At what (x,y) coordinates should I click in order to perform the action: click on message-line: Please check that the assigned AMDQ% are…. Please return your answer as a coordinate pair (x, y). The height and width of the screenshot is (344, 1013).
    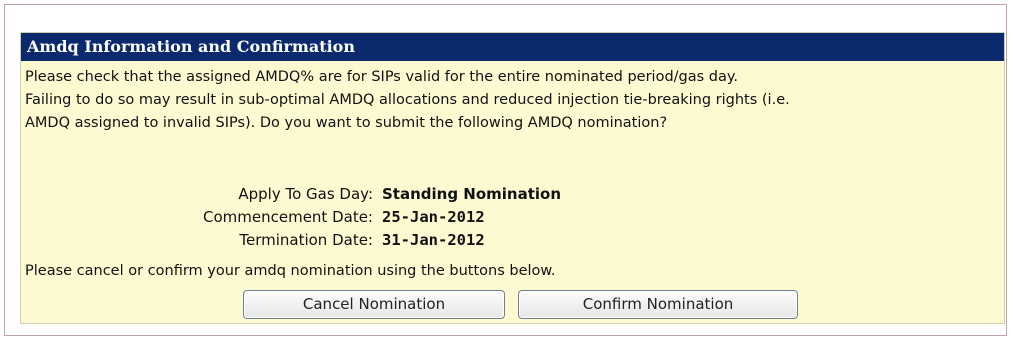
    Looking at the image, I should click on (382, 77).